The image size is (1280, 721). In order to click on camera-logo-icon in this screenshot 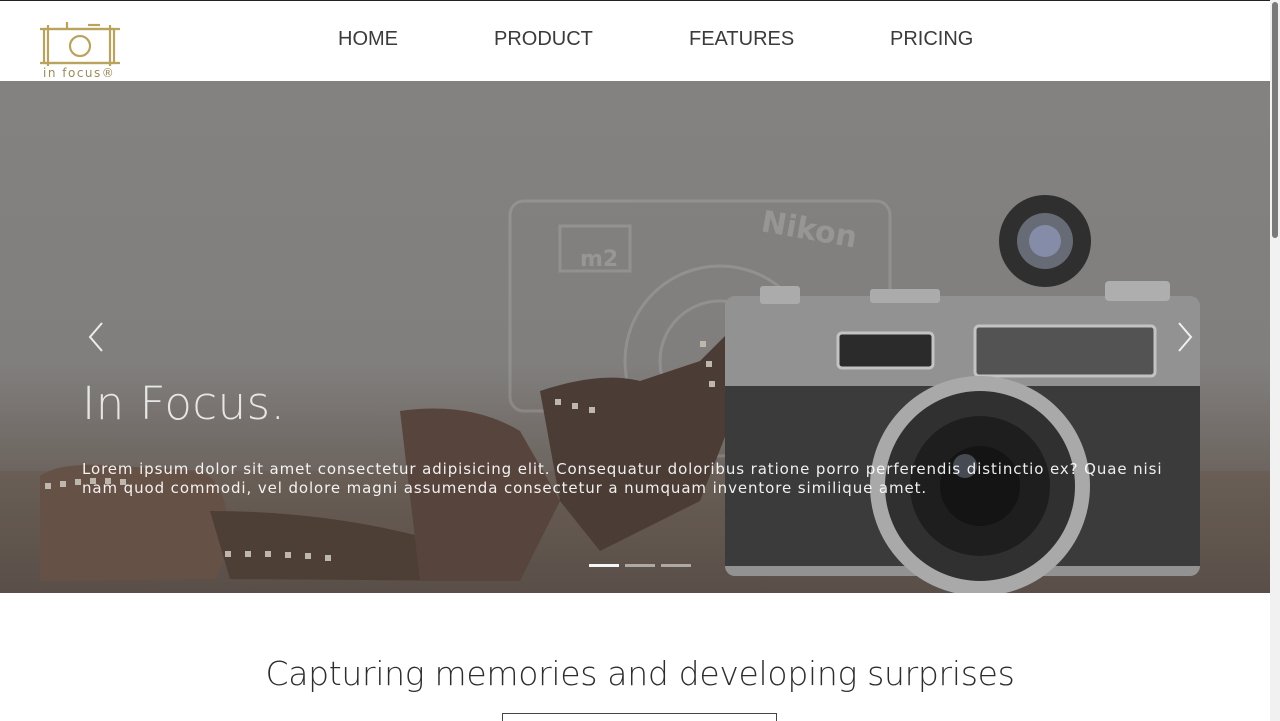, I will do `click(80, 44)`.